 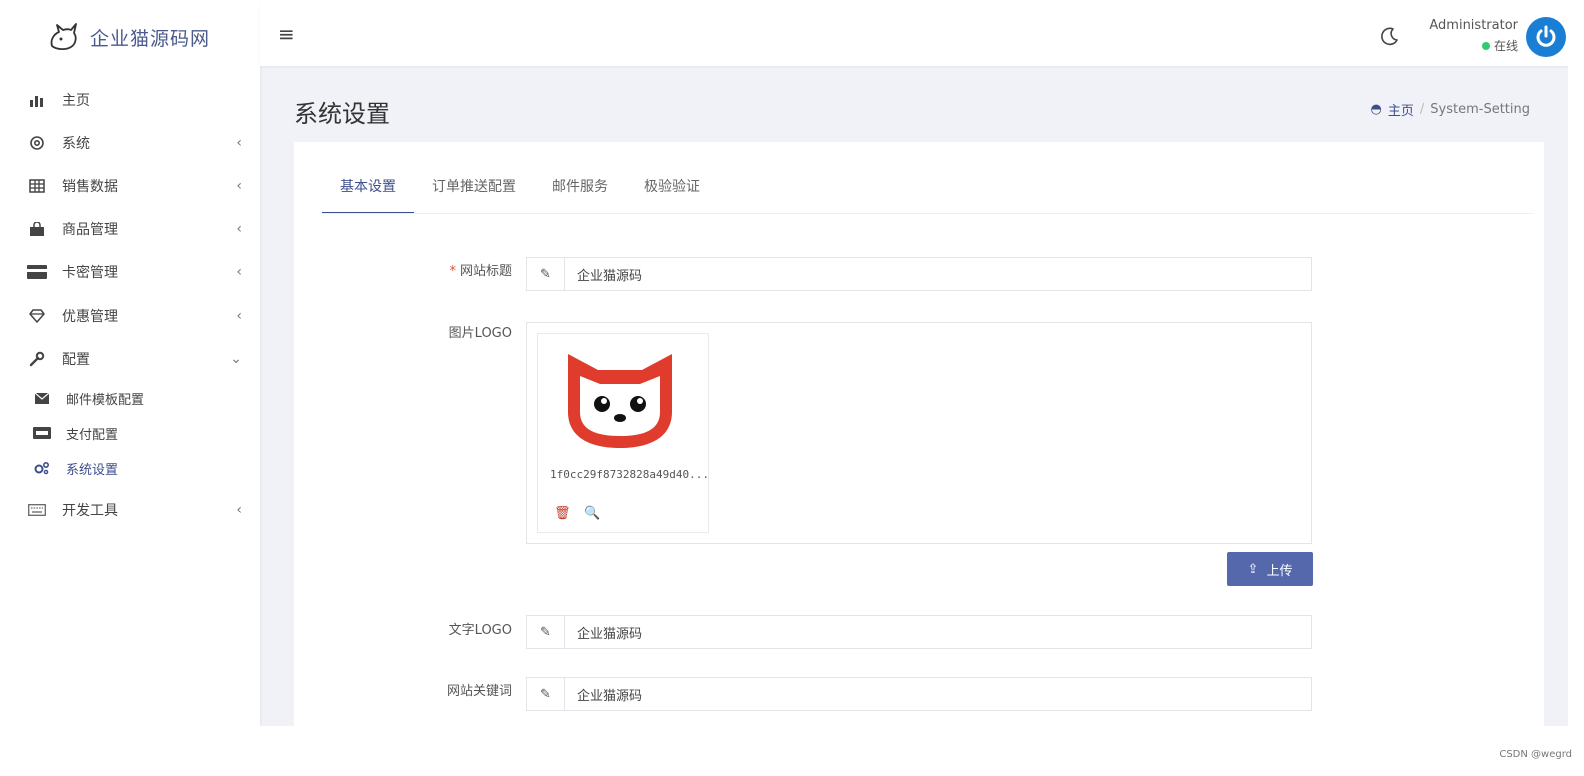 What do you see at coordinates (1480, 109) in the screenshot?
I see `breadcrumb-current: System-Setting` at bounding box center [1480, 109].